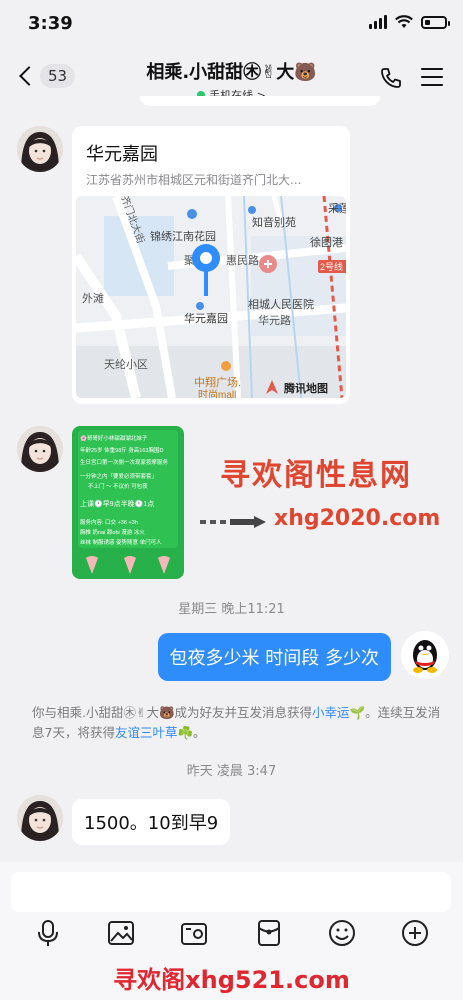 Image resolution: width=463 pixels, height=1000 pixels. I want to click on lucky-link: 小幸运, so click(331, 712).